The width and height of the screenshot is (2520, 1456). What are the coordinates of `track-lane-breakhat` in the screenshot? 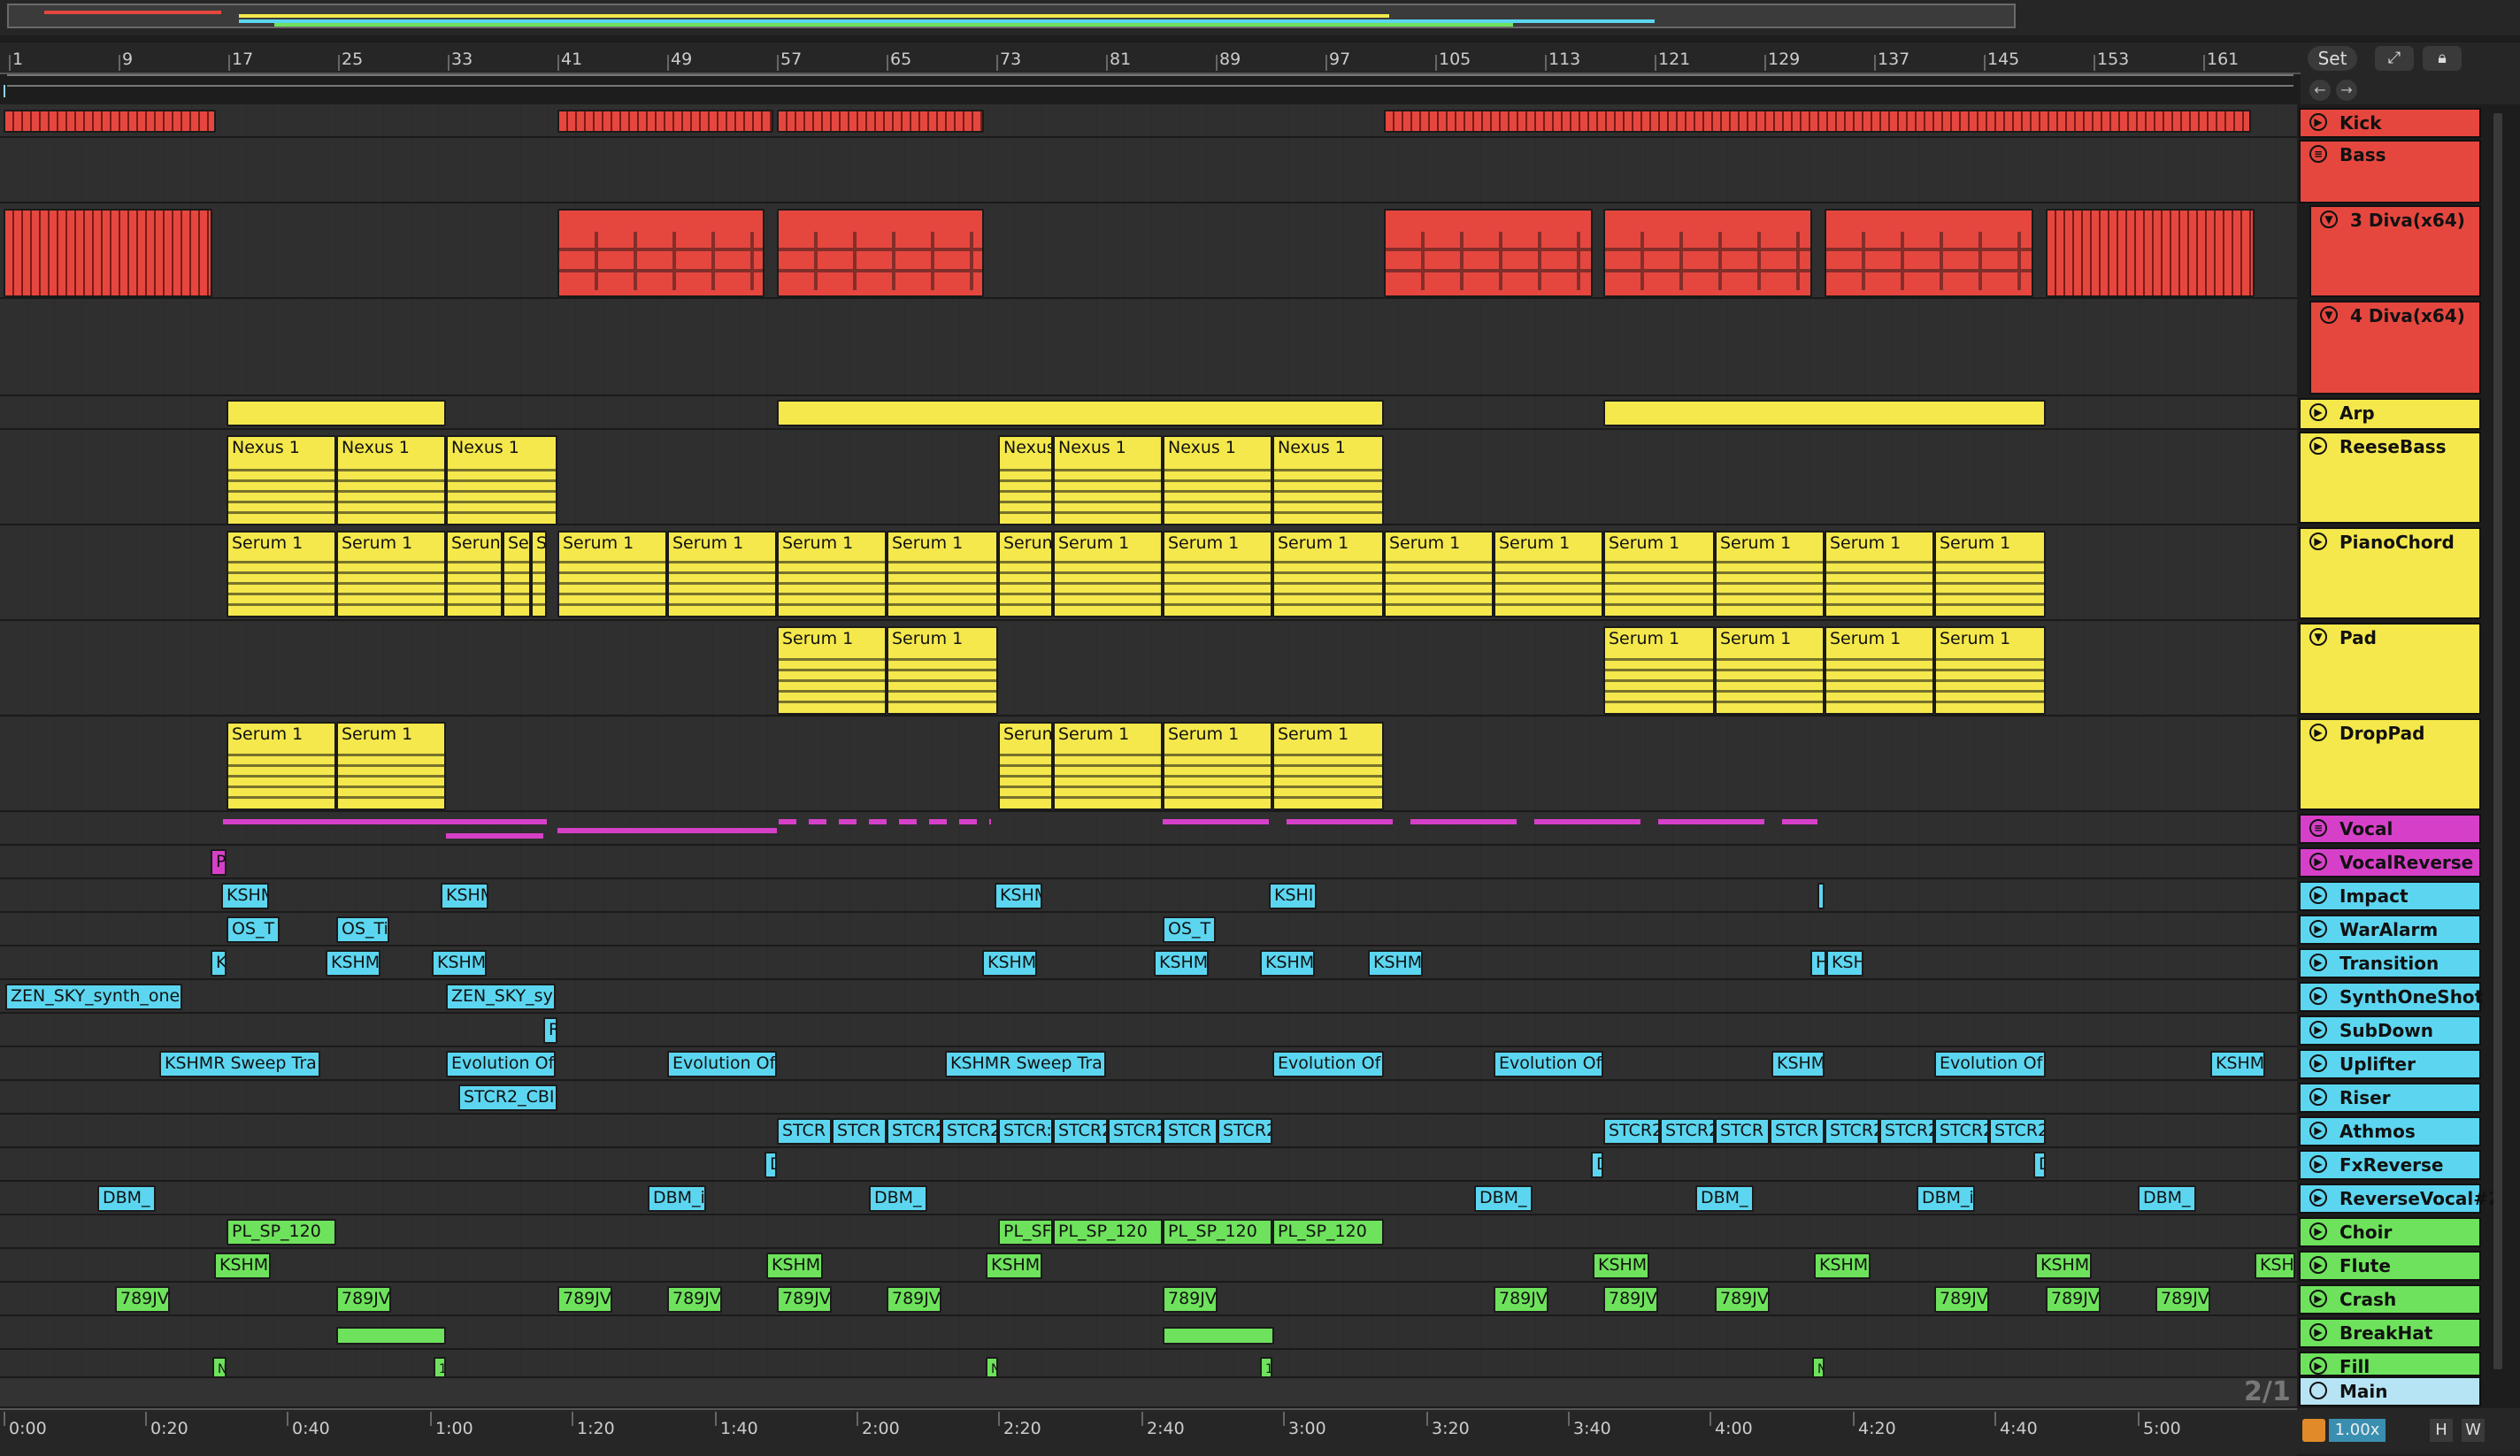 It's located at (1148, 1333).